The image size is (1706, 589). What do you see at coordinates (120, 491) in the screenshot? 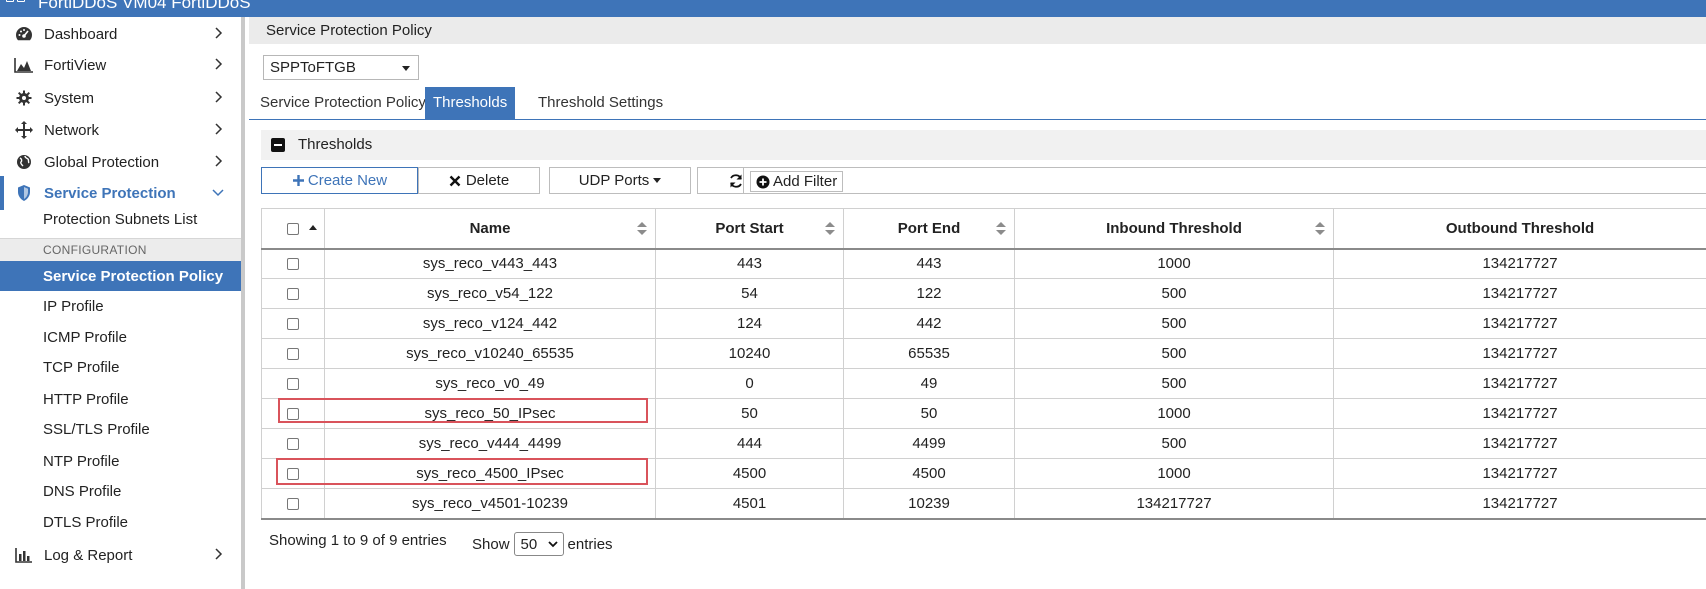
I see `sidebar-item-dns-profile: DNS Profile` at bounding box center [120, 491].